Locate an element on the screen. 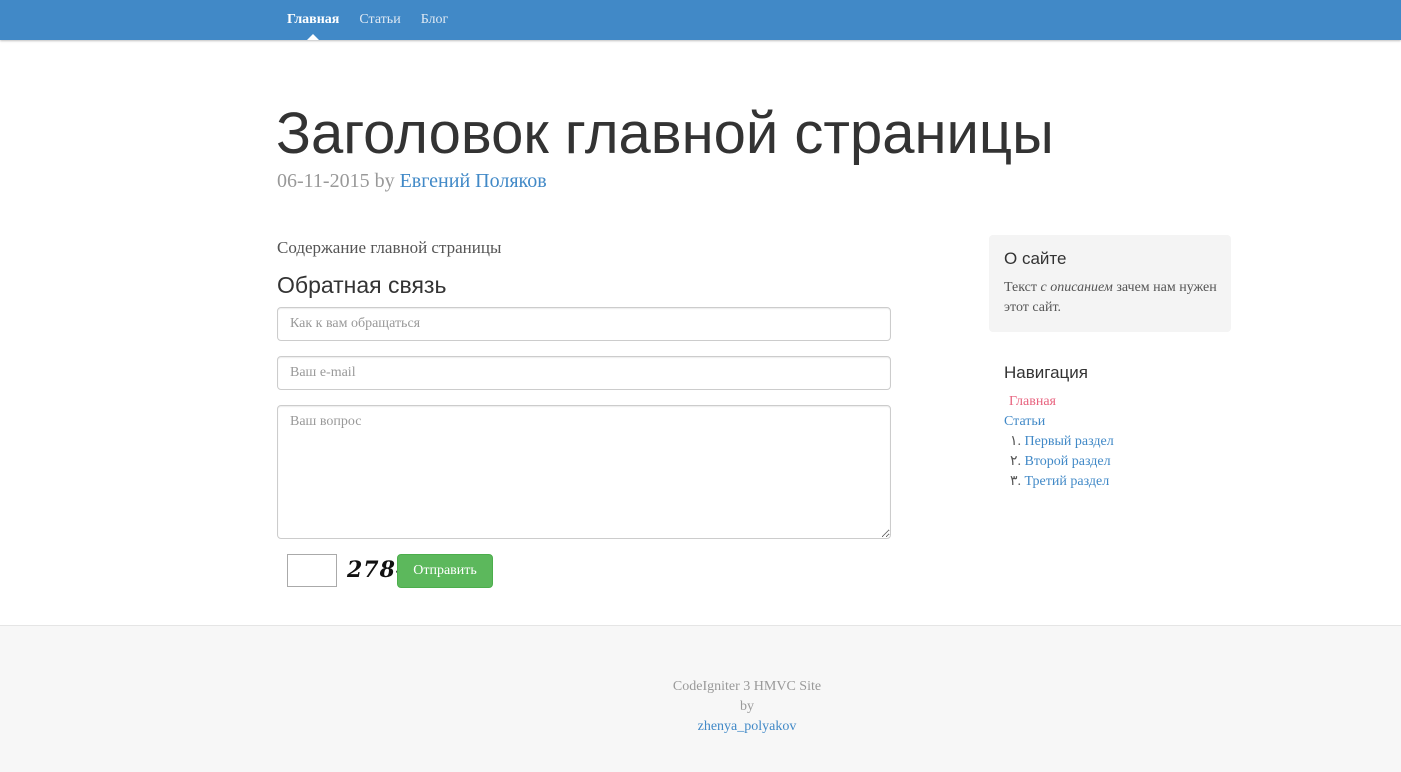  side-nav-section-1: ١. Первый раздел is located at coordinates (1062, 442).